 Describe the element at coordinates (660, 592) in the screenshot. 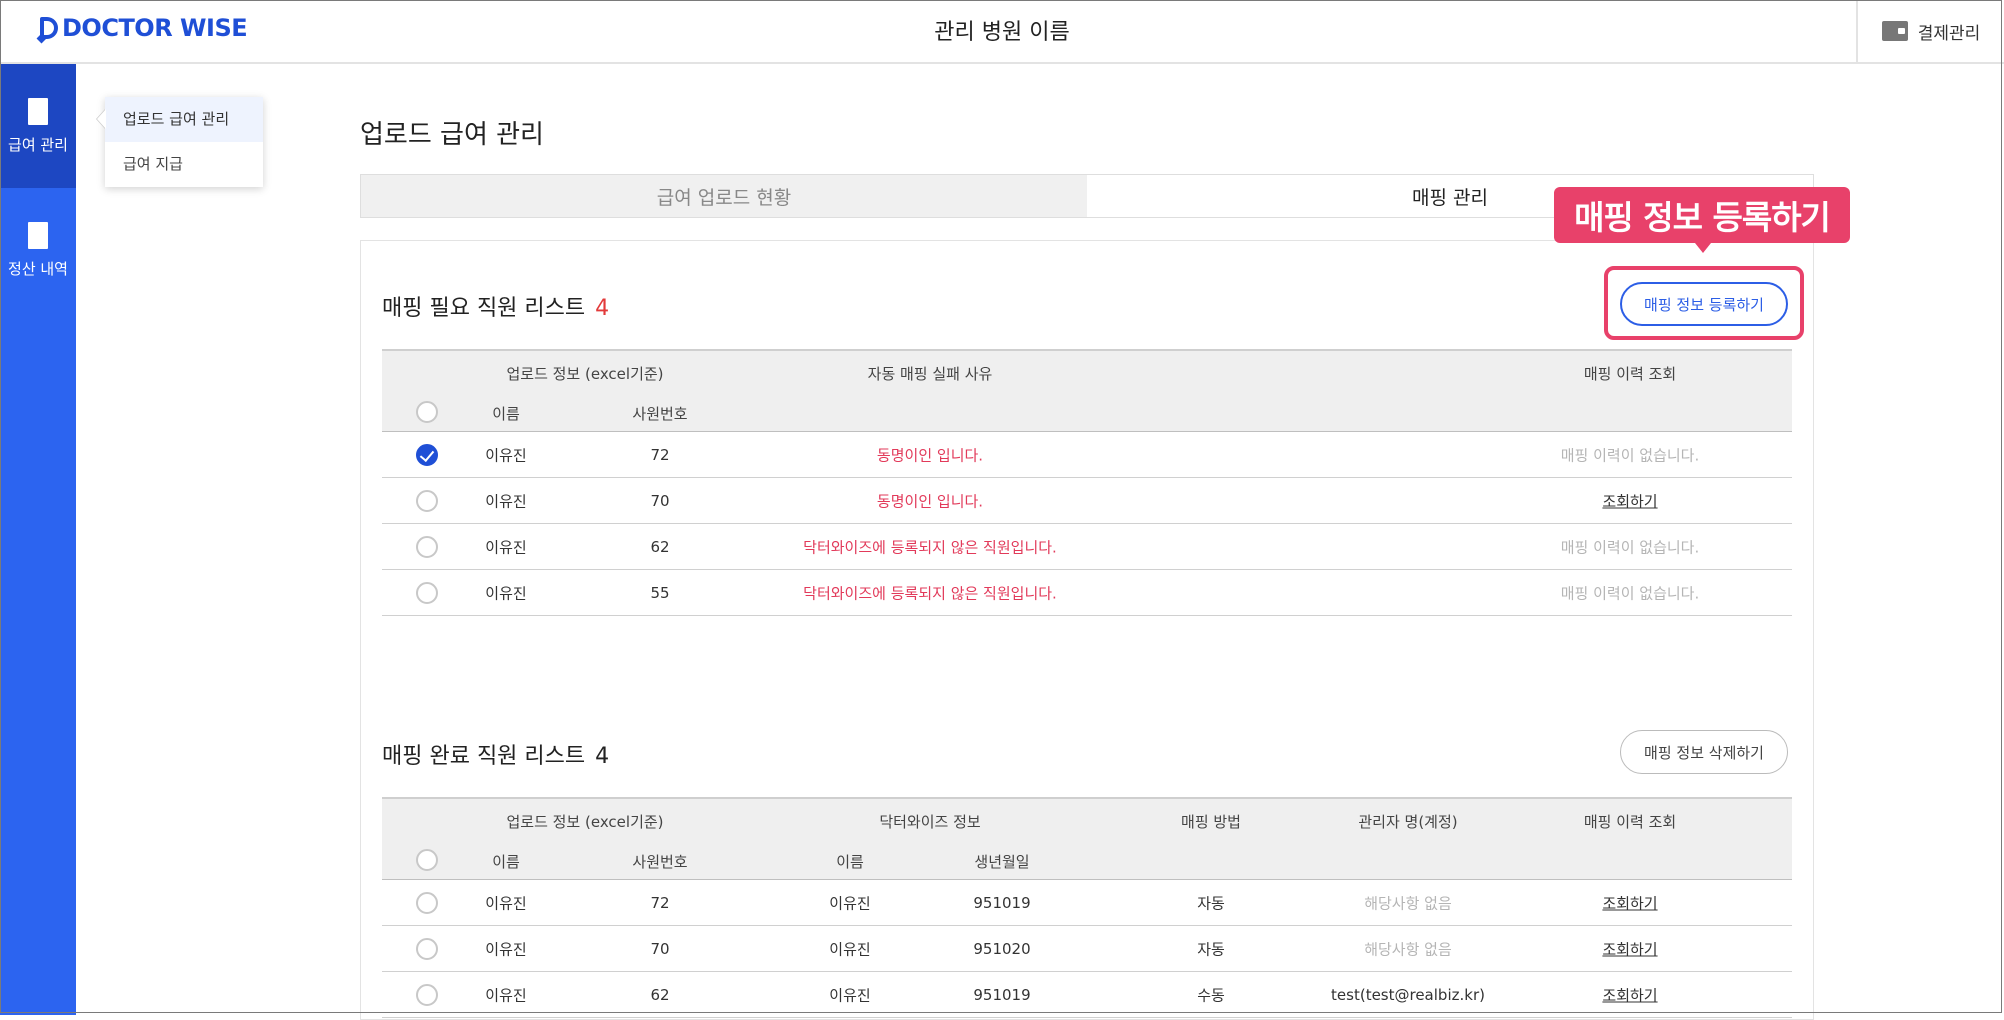

I see `cell-employee-number: 55` at that location.